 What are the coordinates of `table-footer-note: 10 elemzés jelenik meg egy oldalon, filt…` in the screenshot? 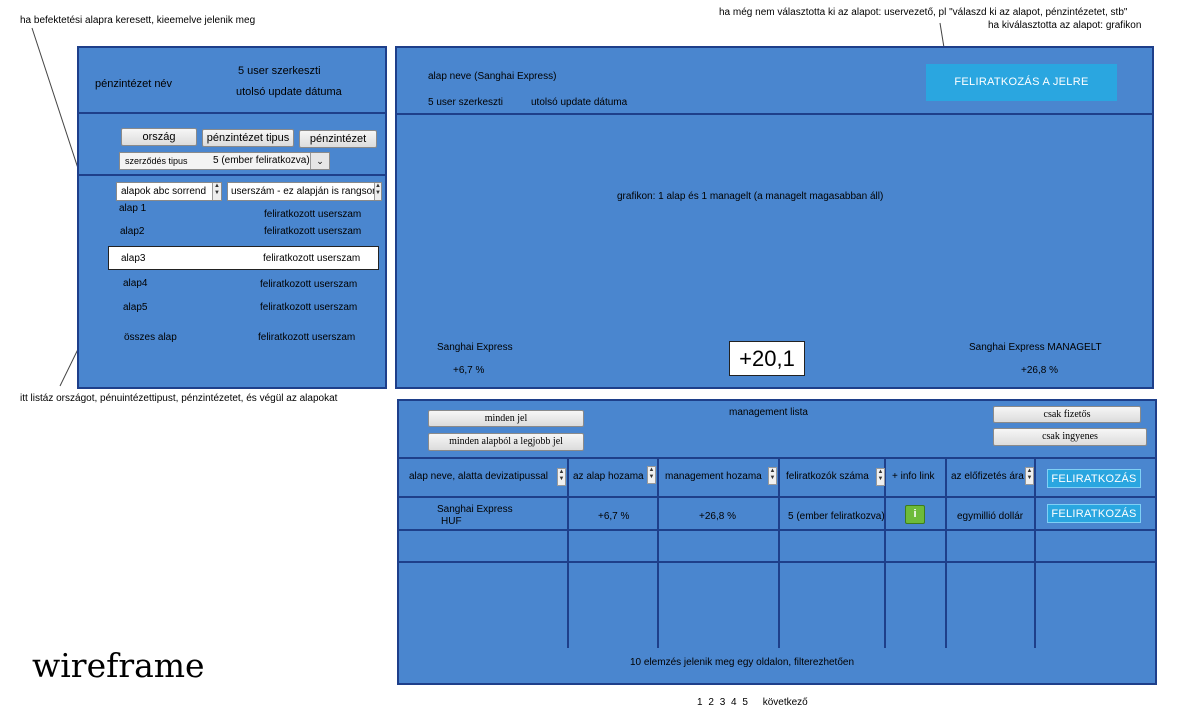 It's located at (742, 662).